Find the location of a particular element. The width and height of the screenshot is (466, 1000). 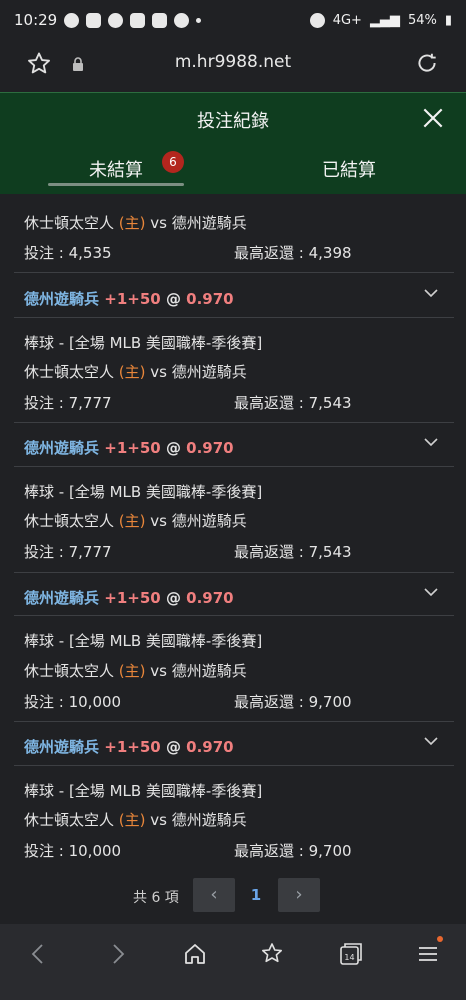

total-count: 共 6 項 is located at coordinates (156, 898).